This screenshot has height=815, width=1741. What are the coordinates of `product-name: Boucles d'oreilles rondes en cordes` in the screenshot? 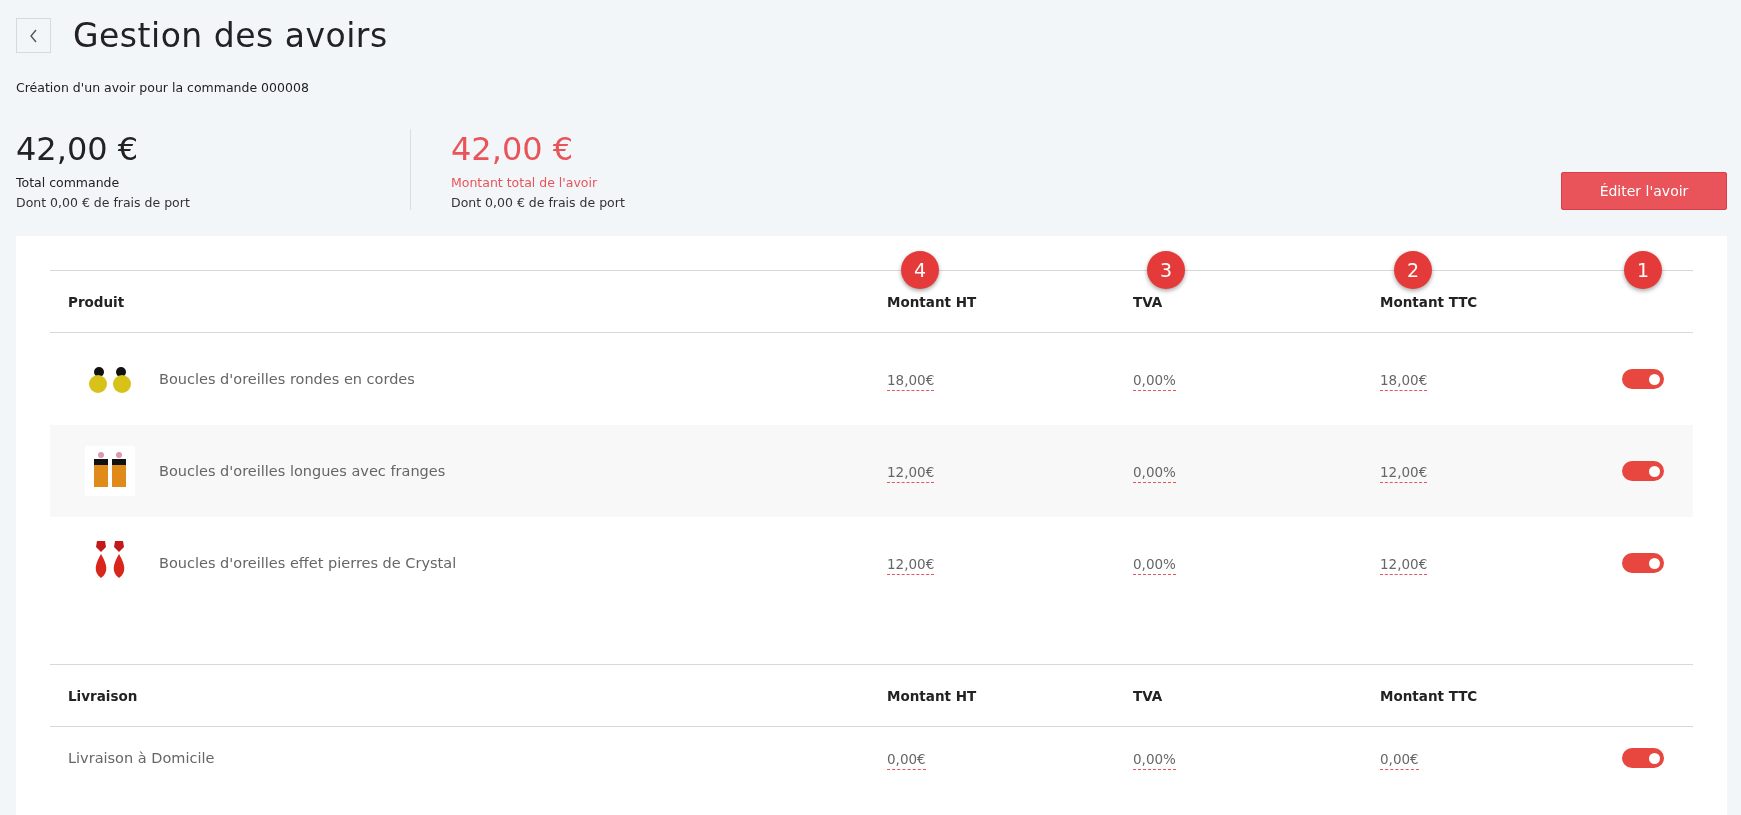 It's located at (287, 379).